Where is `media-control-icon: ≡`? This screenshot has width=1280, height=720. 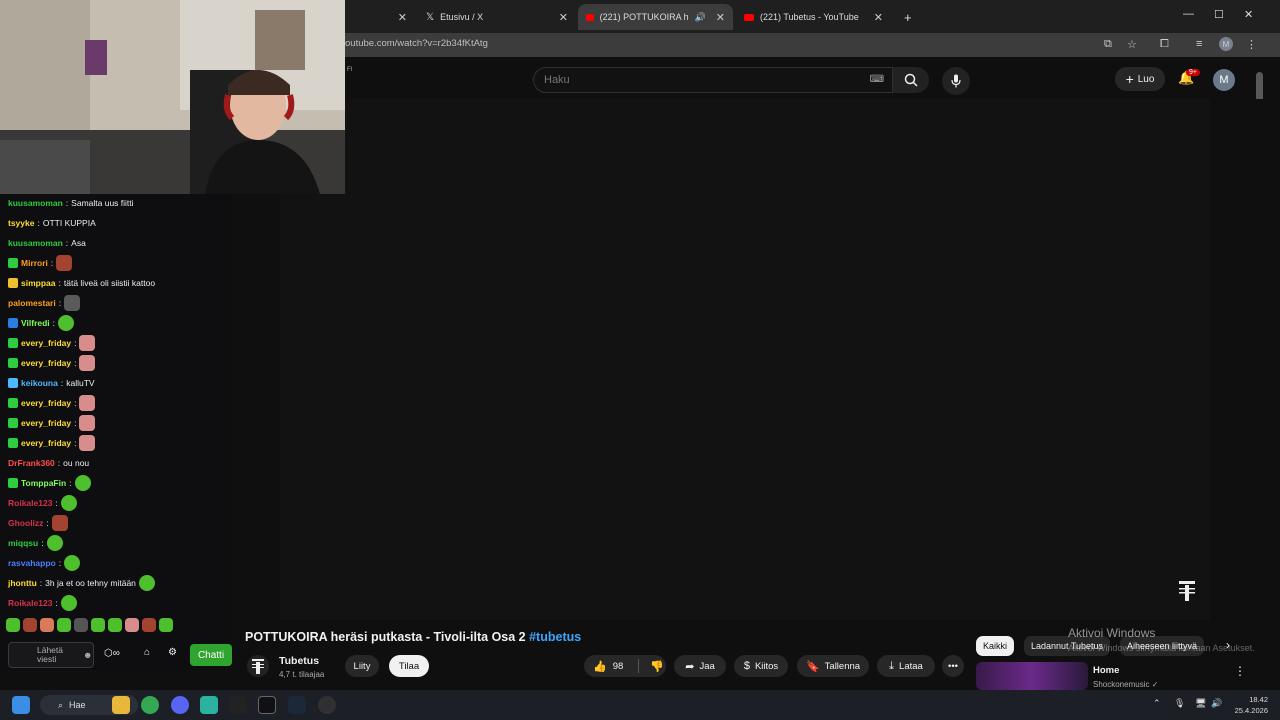
media-control-icon: ≡ is located at coordinates (1199, 44).